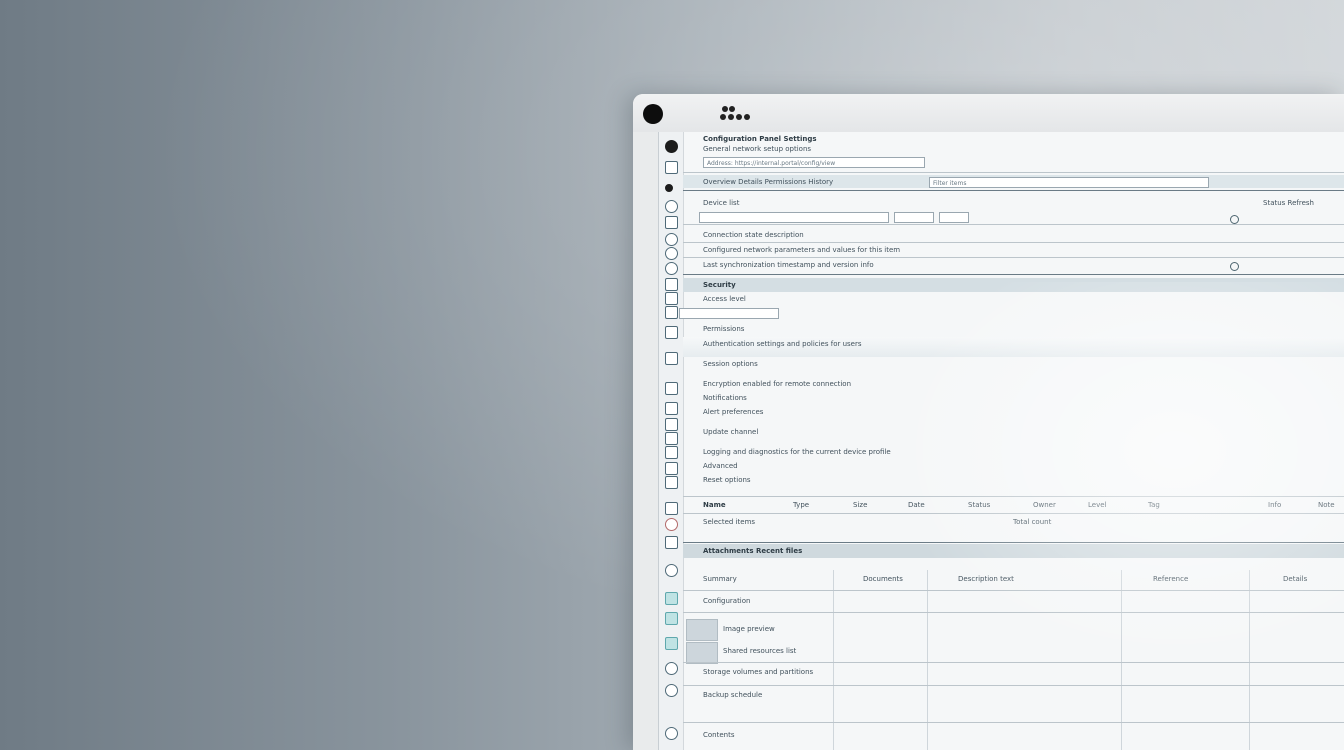  What do you see at coordinates (671, 570) in the screenshot?
I see `paperclip-icon` at bounding box center [671, 570].